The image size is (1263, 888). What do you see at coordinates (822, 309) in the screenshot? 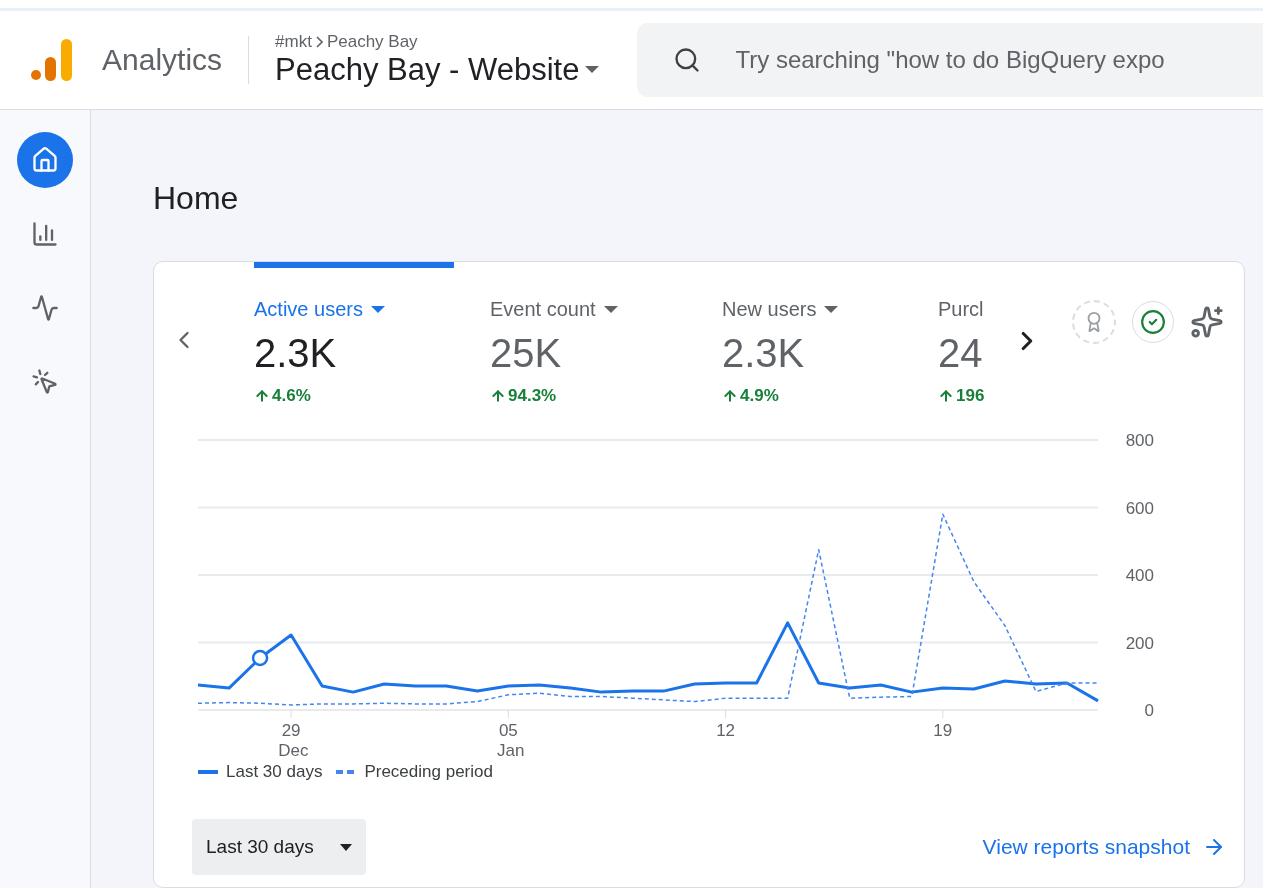
I see `metric-label: New users` at bounding box center [822, 309].